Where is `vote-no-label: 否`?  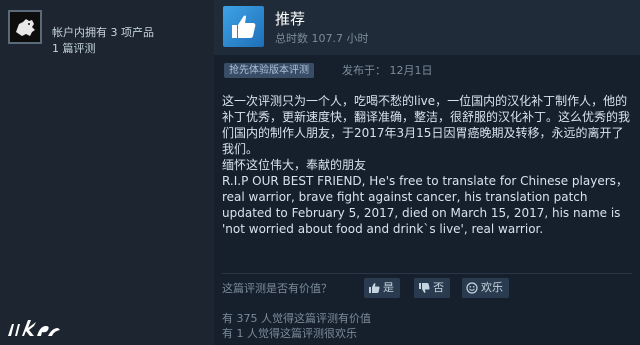 vote-no-label: 否 is located at coordinates (438, 287).